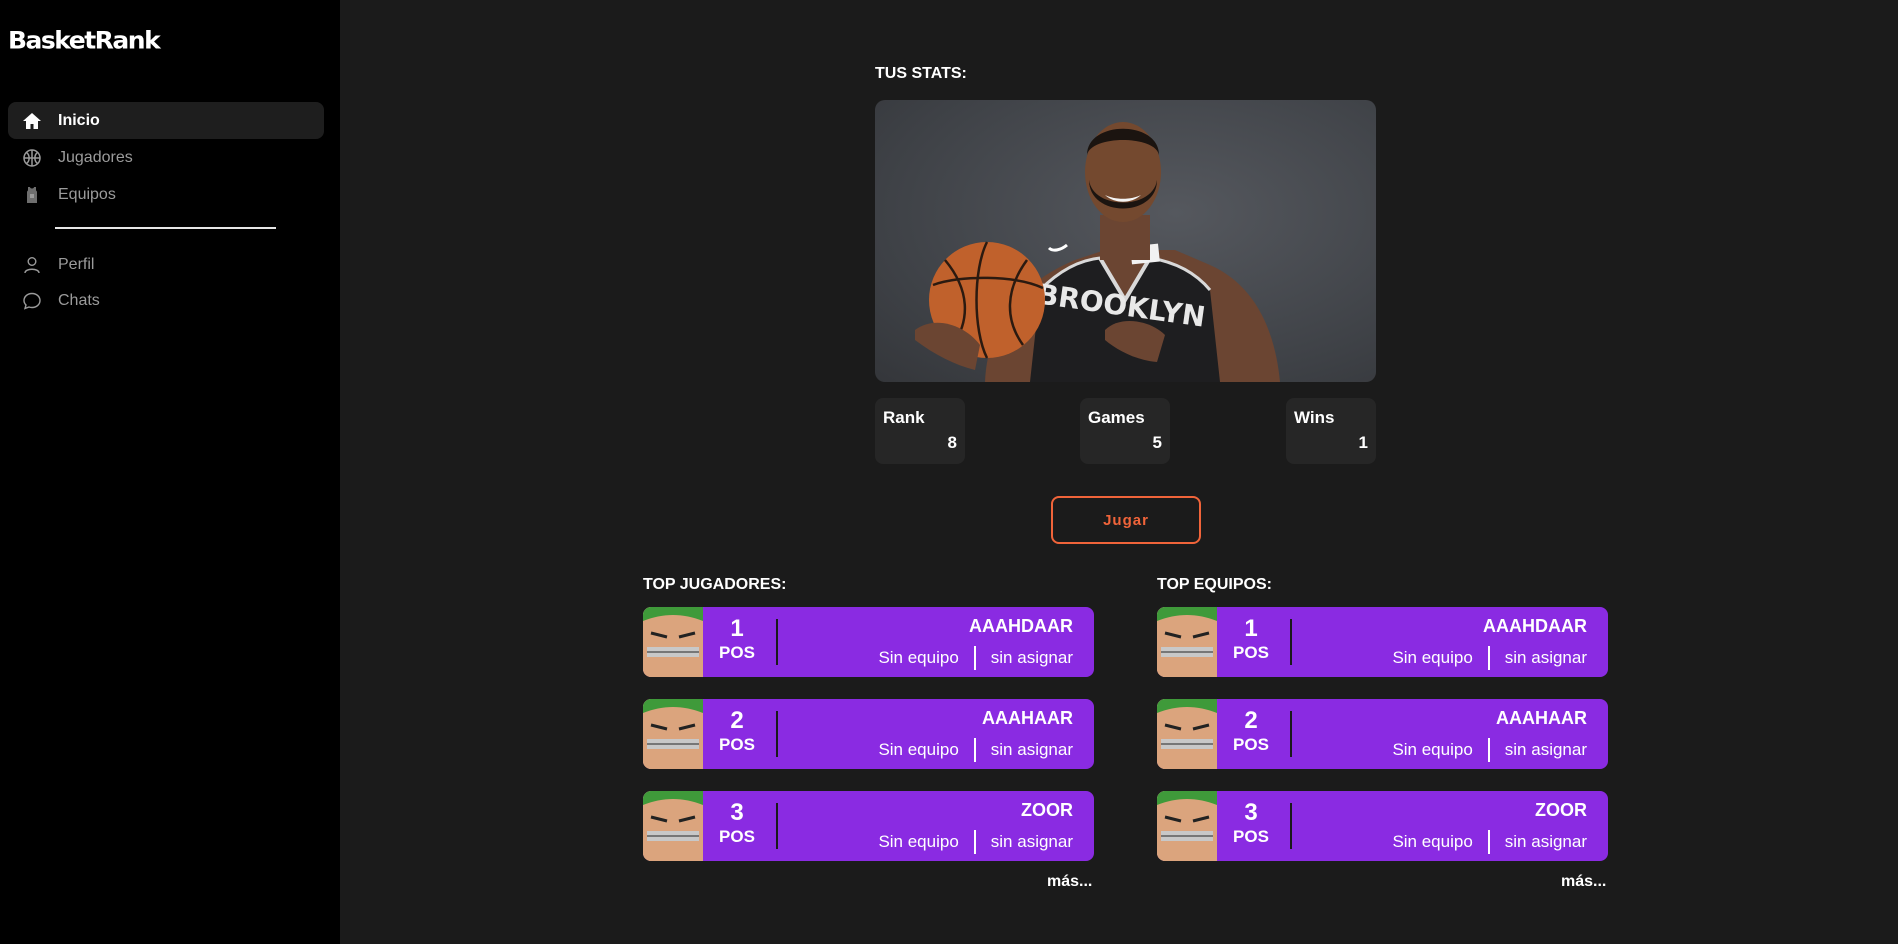 The height and width of the screenshot is (944, 1898). I want to click on sidebar-item-chats: Chats, so click(166, 301).